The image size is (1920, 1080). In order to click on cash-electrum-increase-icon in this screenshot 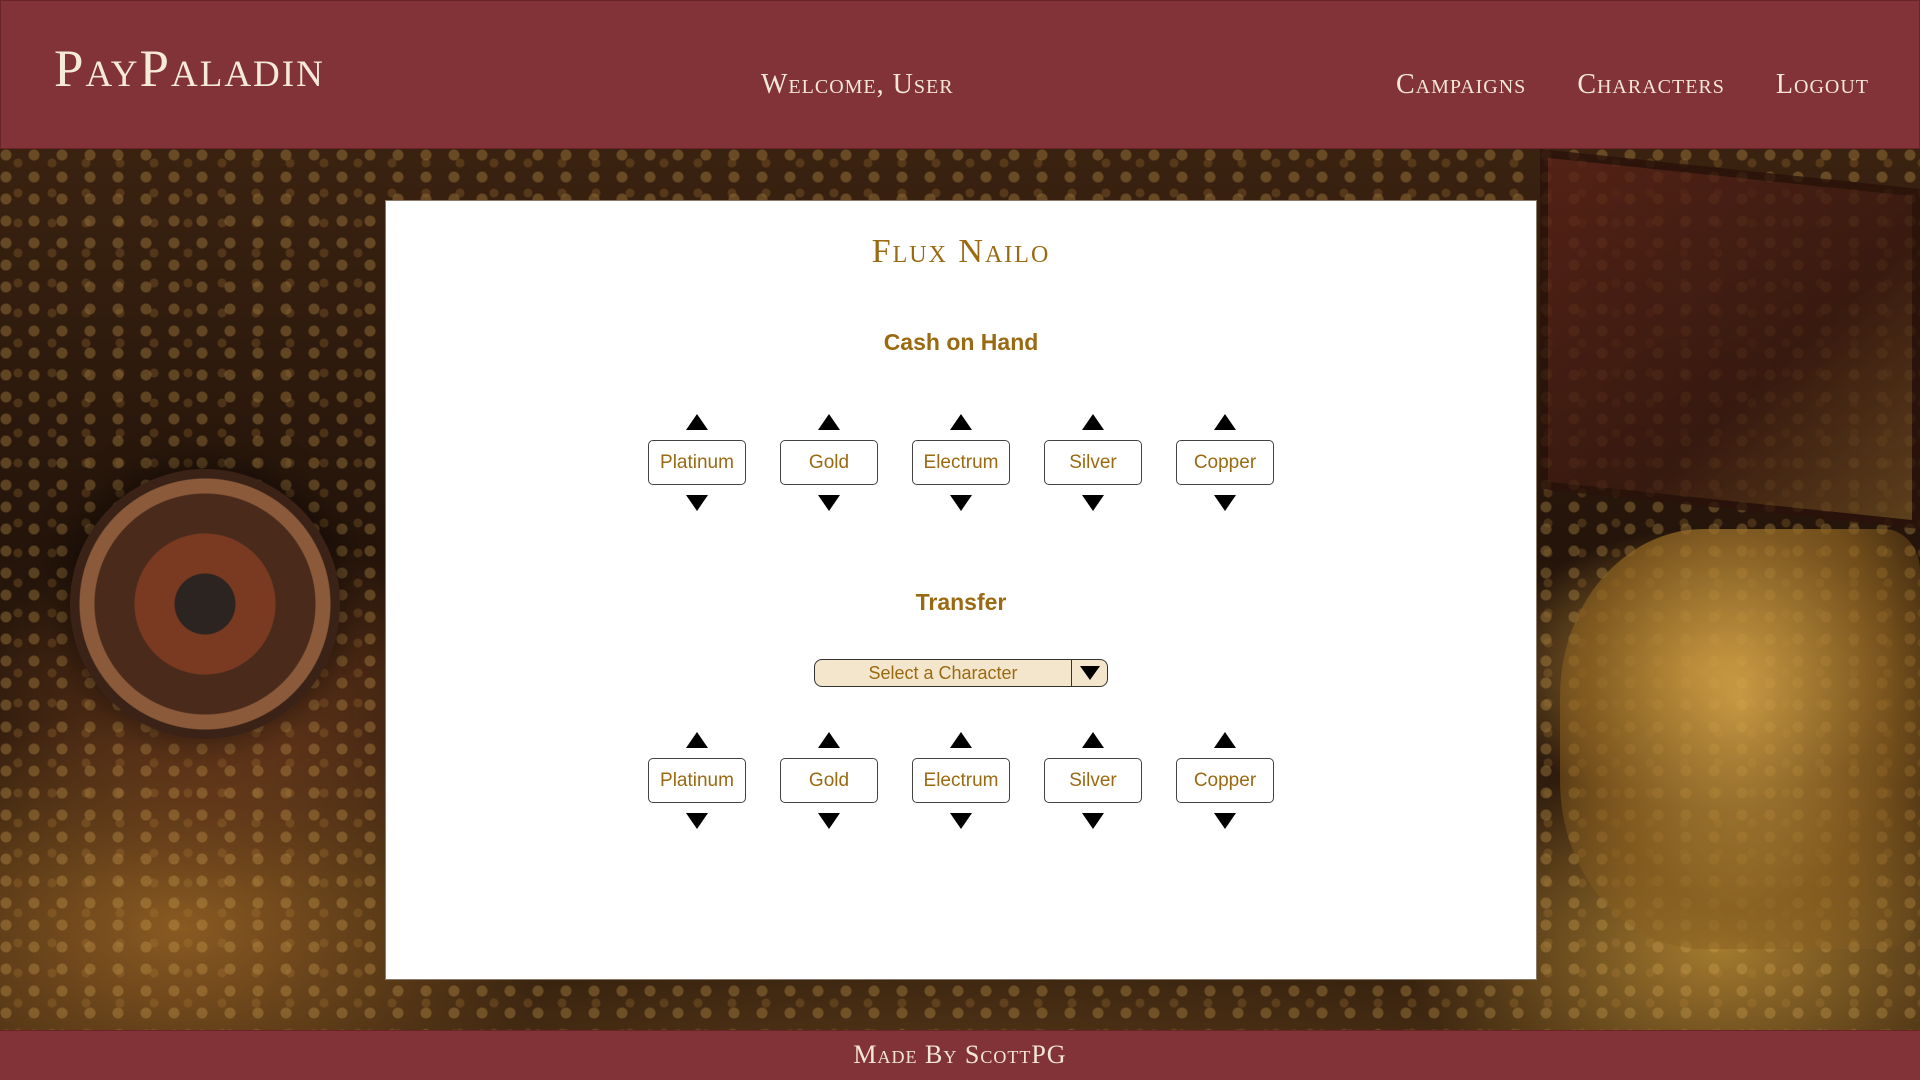, I will do `click(961, 422)`.